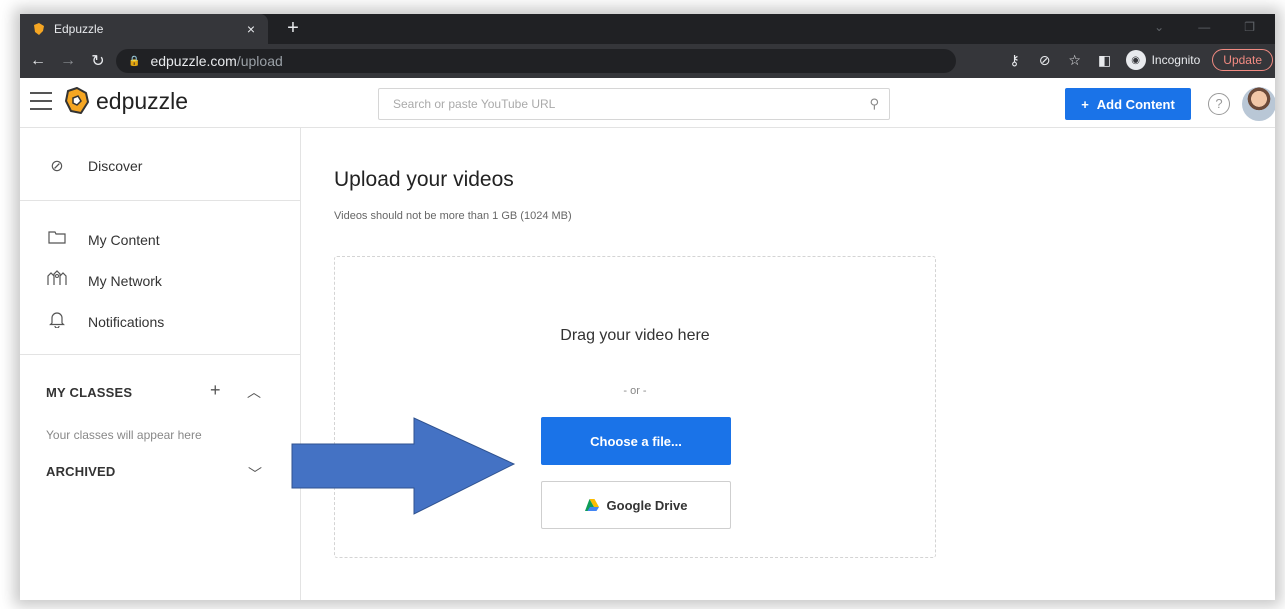 This screenshot has height=609, width=1285. What do you see at coordinates (254, 392) in the screenshot?
I see `chevron-up-icon: ︿` at bounding box center [254, 392].